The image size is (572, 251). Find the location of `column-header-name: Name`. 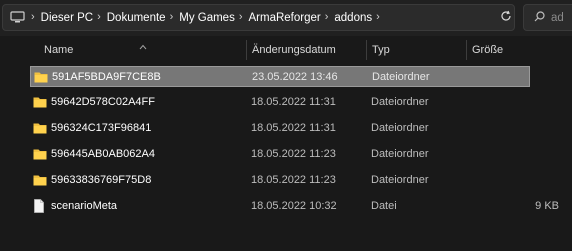

column-header-name: Name is located at coordinates (58, 50).